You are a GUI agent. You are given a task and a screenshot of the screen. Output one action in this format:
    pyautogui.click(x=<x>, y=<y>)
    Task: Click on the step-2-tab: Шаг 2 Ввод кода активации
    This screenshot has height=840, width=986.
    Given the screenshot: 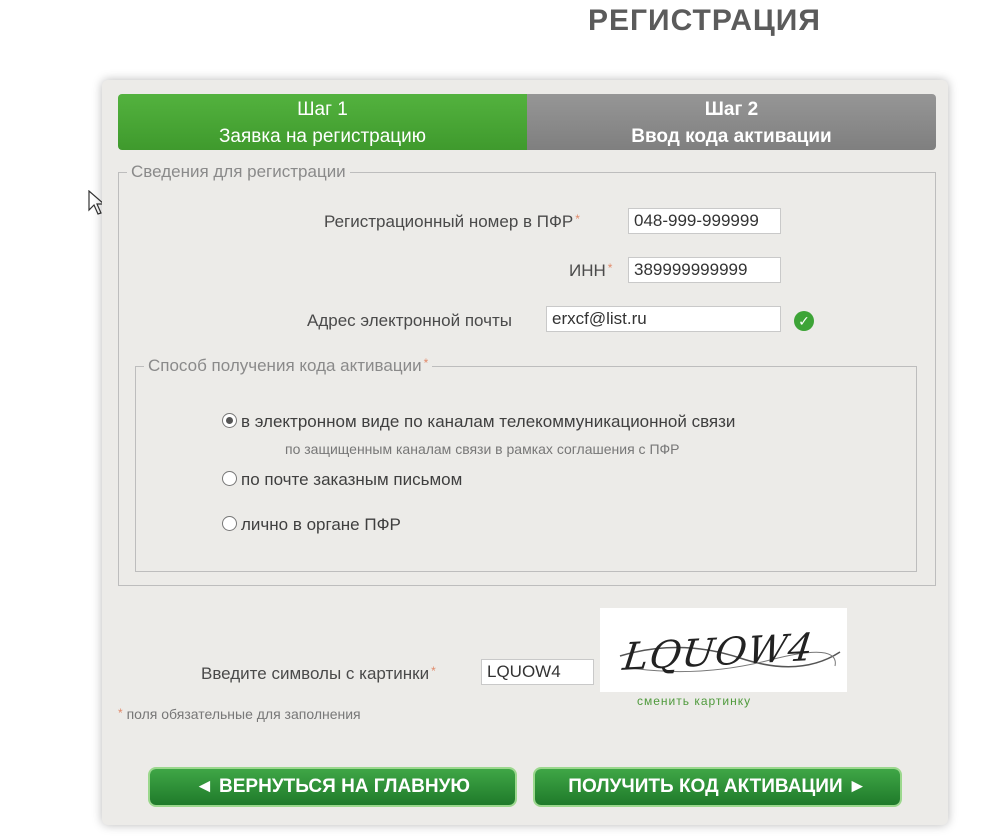 What is the action you would take?
    pyautogui.click(x=731, y=122)
    